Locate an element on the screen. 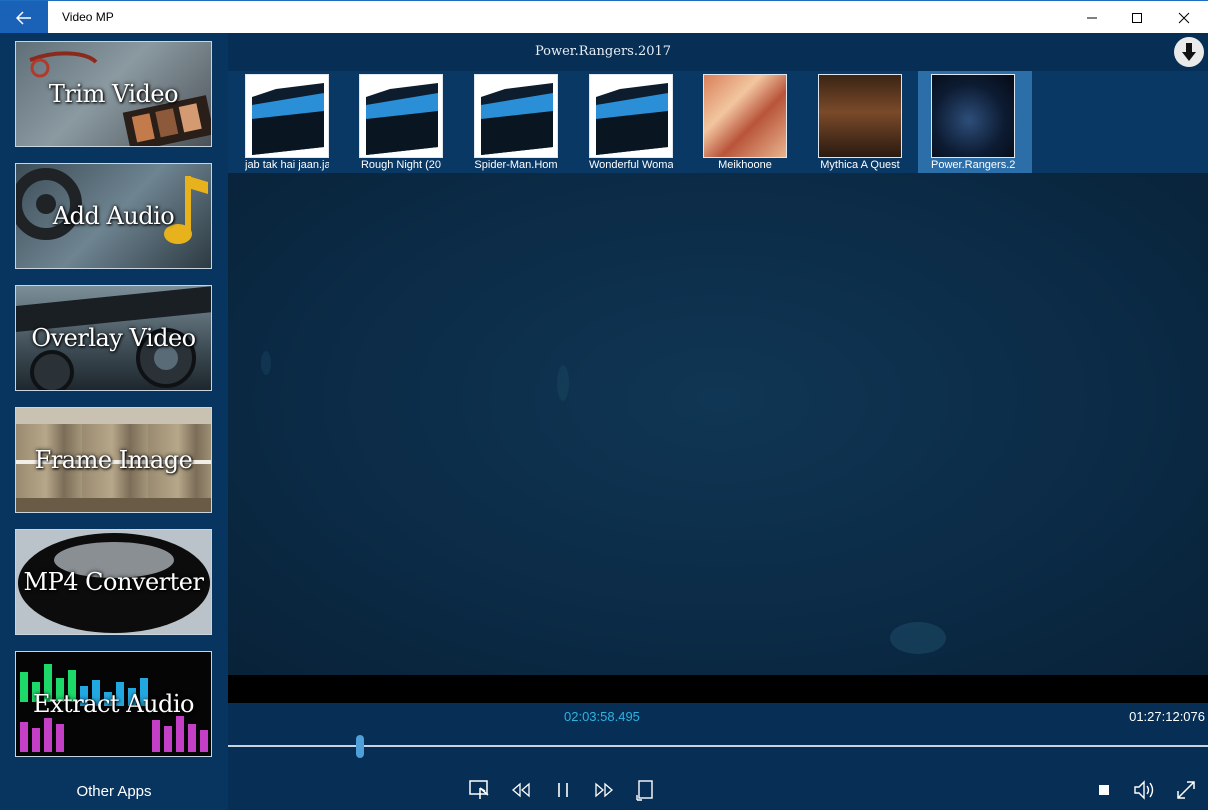  now-playing-title: Power.Rangers.2017 is located at coordinates (603, 51).